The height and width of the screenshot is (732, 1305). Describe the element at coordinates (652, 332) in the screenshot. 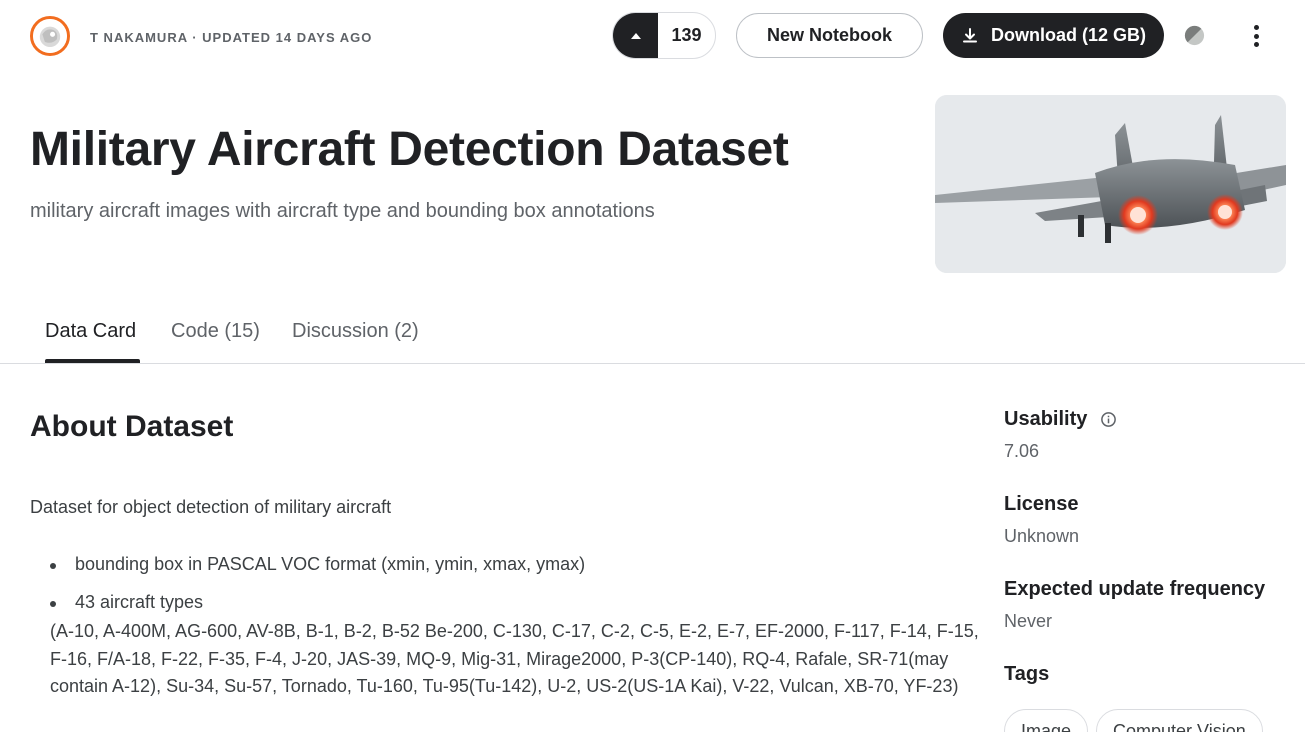

I see `tab-bar: Data Card Code (15) Discussion (2)` at that location.